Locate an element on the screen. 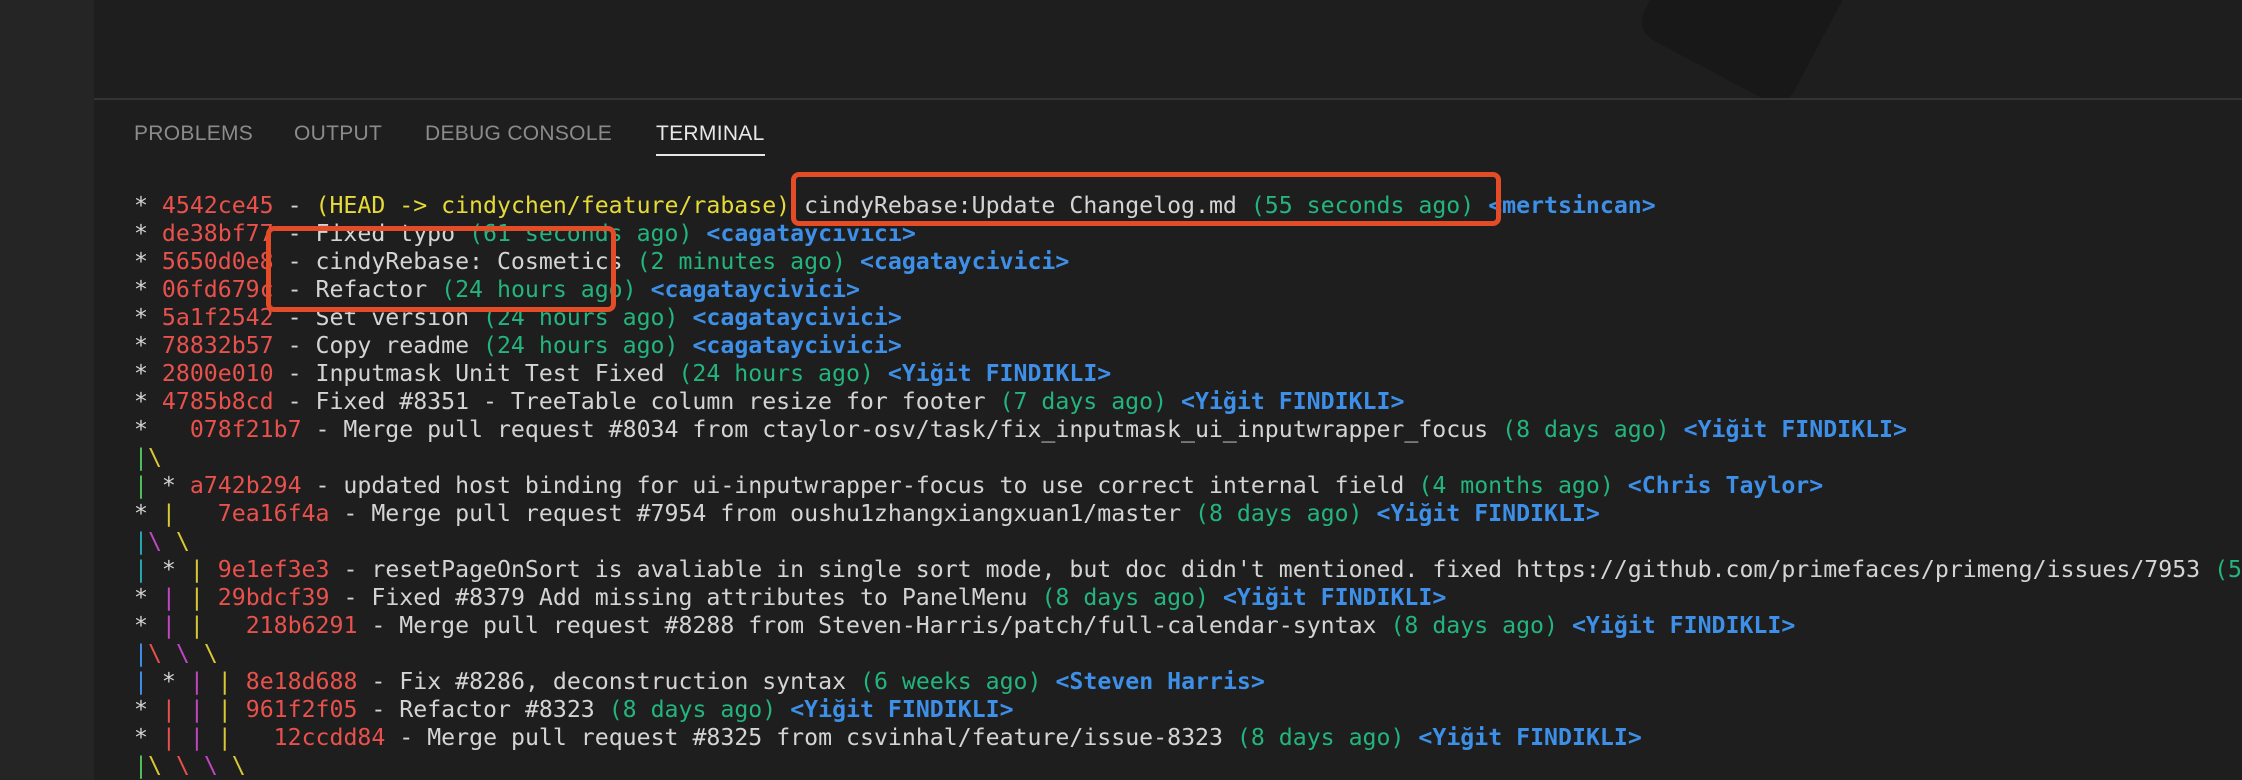 This screenshot has height=780, width=2242. tab-terminal: TERMINAL is located at coordinates (710, 139).